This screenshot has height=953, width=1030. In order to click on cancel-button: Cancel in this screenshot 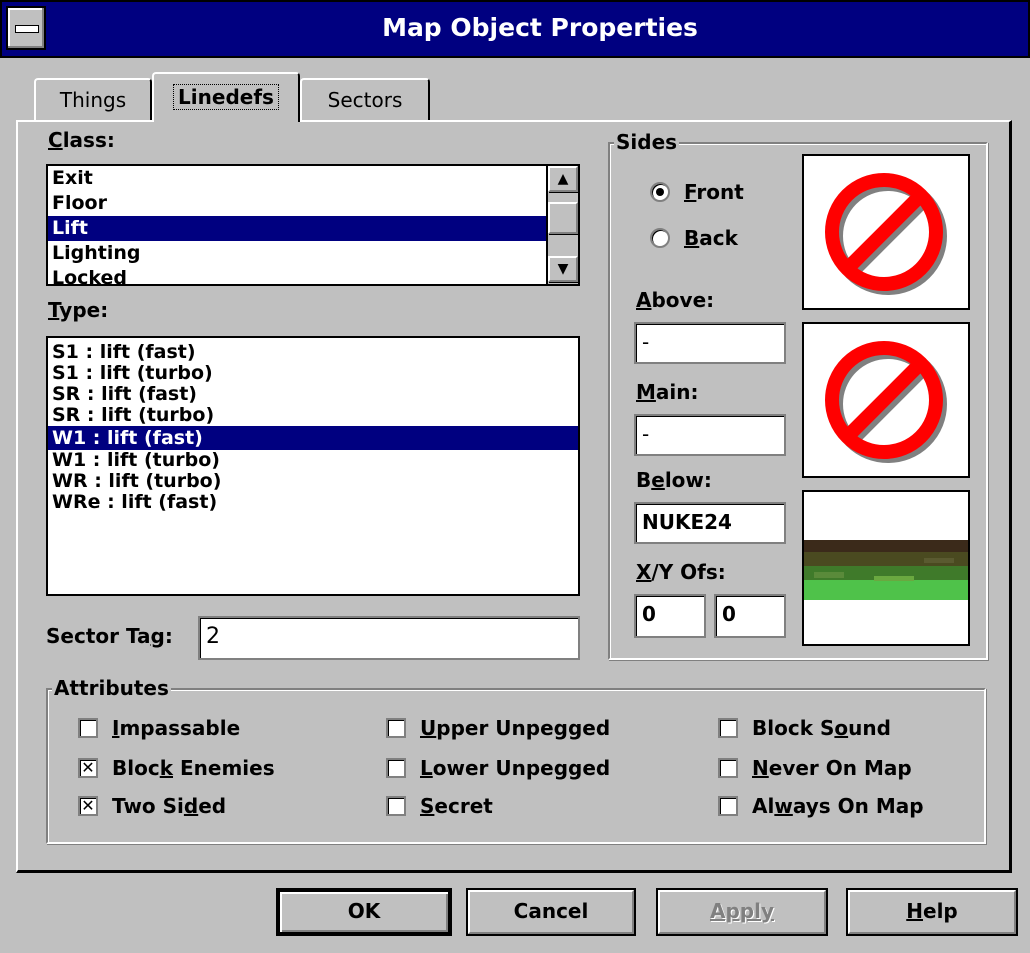, I will do `click(551, 912)`.